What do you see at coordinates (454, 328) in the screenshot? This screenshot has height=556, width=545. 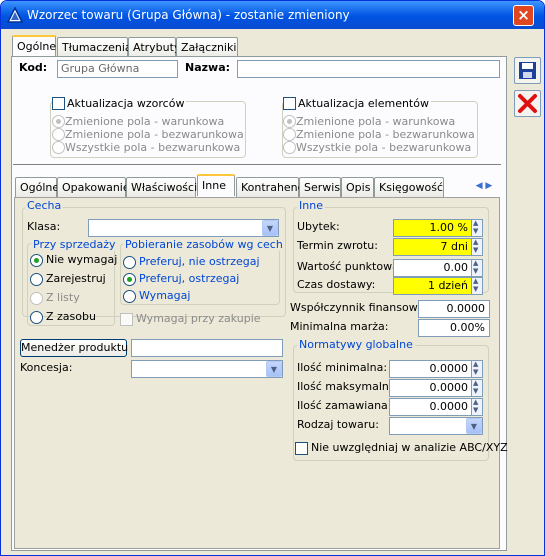 I see `marza-field: 0.00%` at bounding box center [454, 328].